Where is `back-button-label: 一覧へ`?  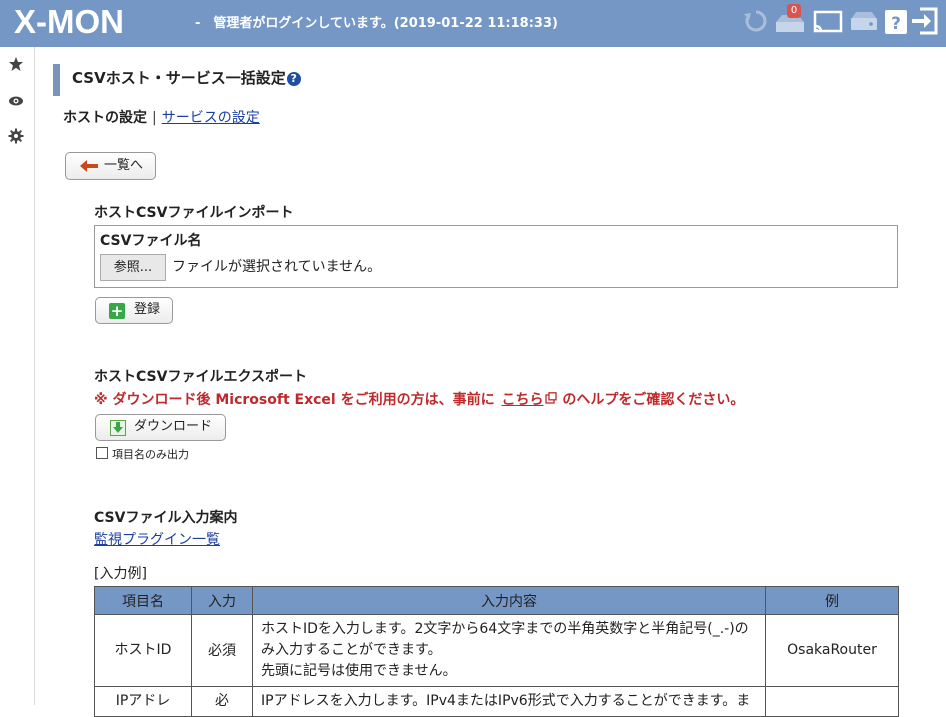
back-button-label: 一覧へ is located at coordinates (124, 165).